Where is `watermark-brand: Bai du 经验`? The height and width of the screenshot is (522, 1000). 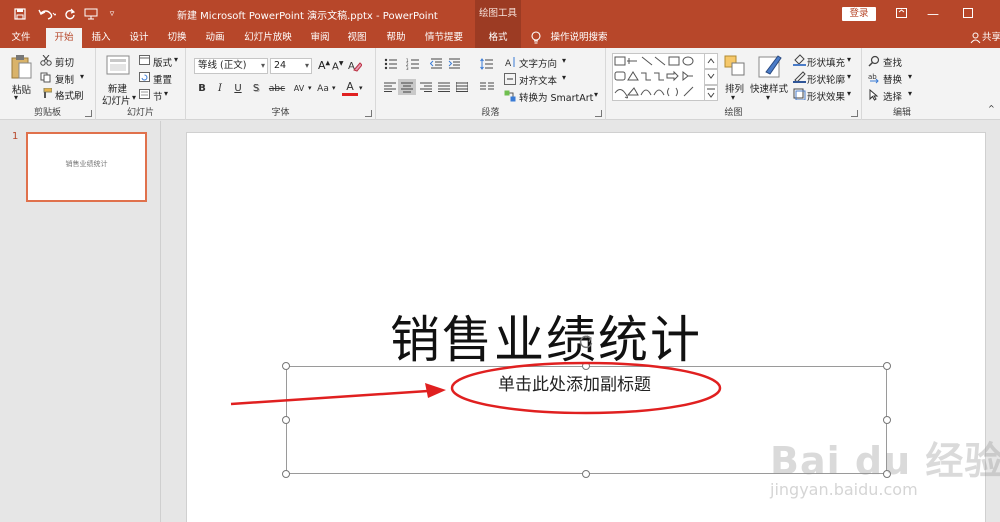
watermark-brand: Bai du 经验 is located at coordinates (885, 461).